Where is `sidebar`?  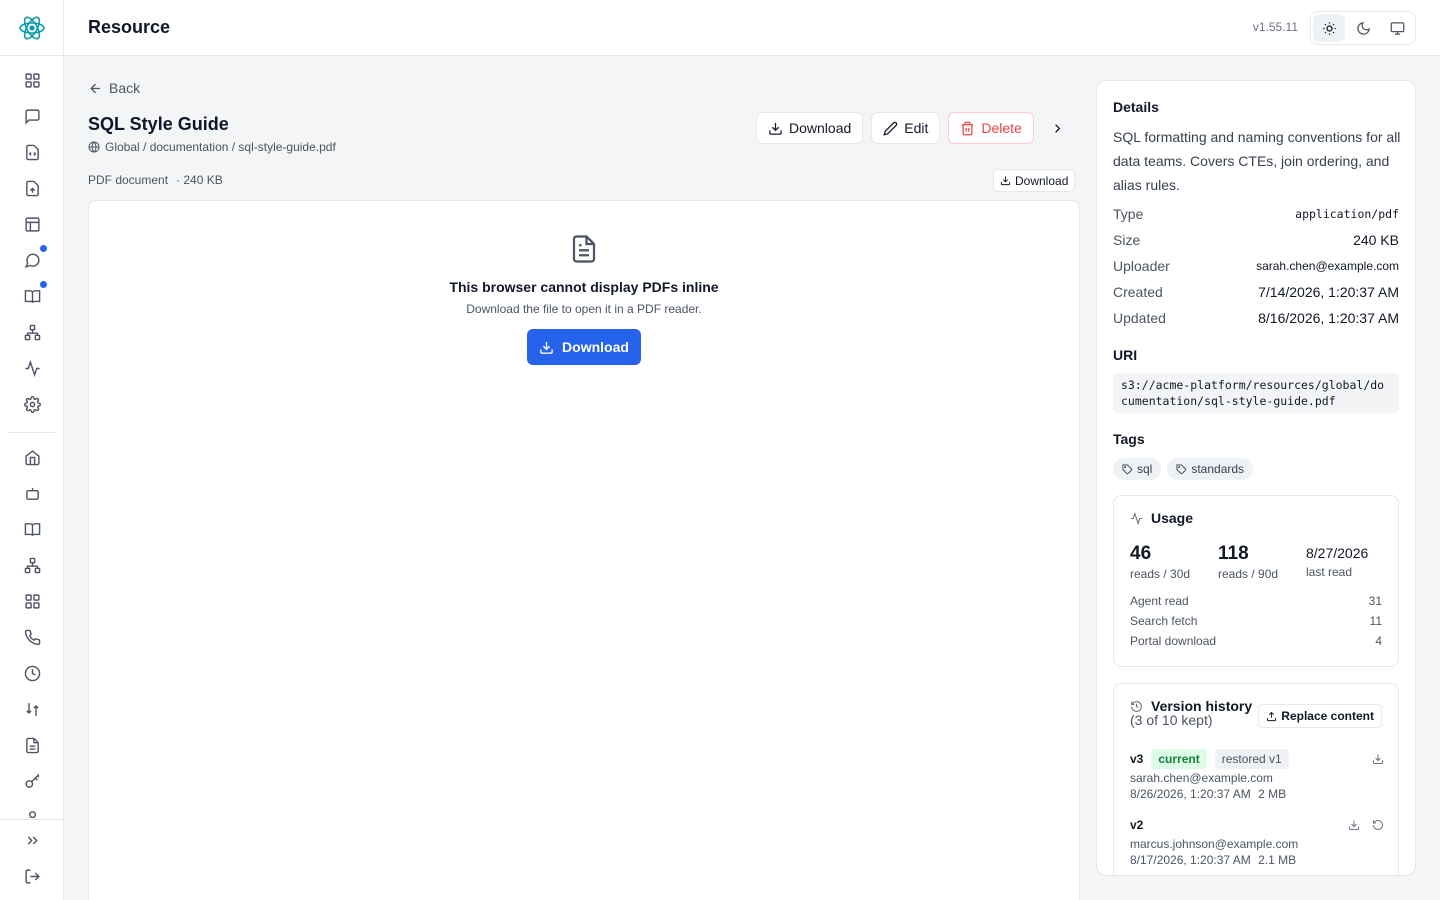 sidebar is located at coordinates (32, 450).